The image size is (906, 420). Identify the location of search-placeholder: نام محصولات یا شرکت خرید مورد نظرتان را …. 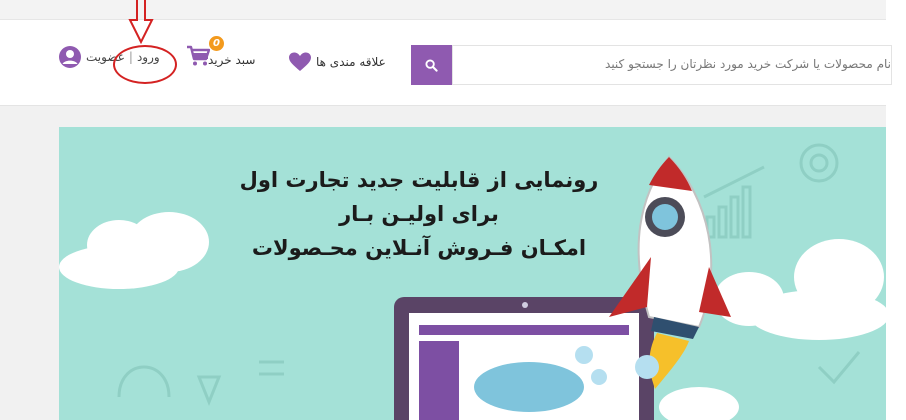
(748, 64).